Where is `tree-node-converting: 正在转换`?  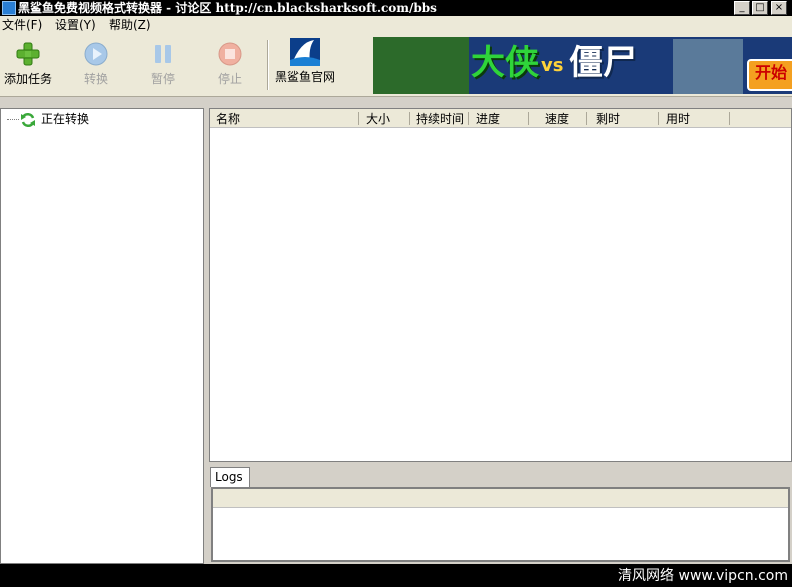 tree-node-converting: 正在转换 is located at coordinates (65, 119).